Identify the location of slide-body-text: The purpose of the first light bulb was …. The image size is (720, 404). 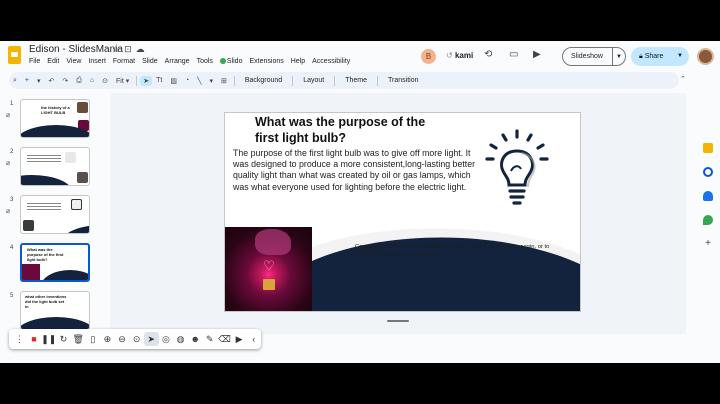
(358, 170).